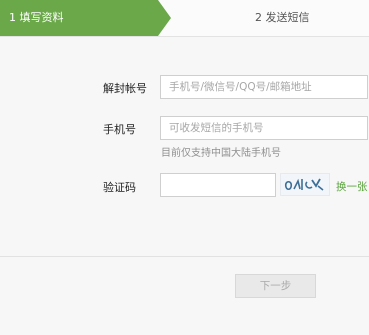 The height and width of the screenshot is (335, 369). Describe the element at coordinates (282, 17) in the screenshot. I see `step-2-label: 2 发送短信` at that location.